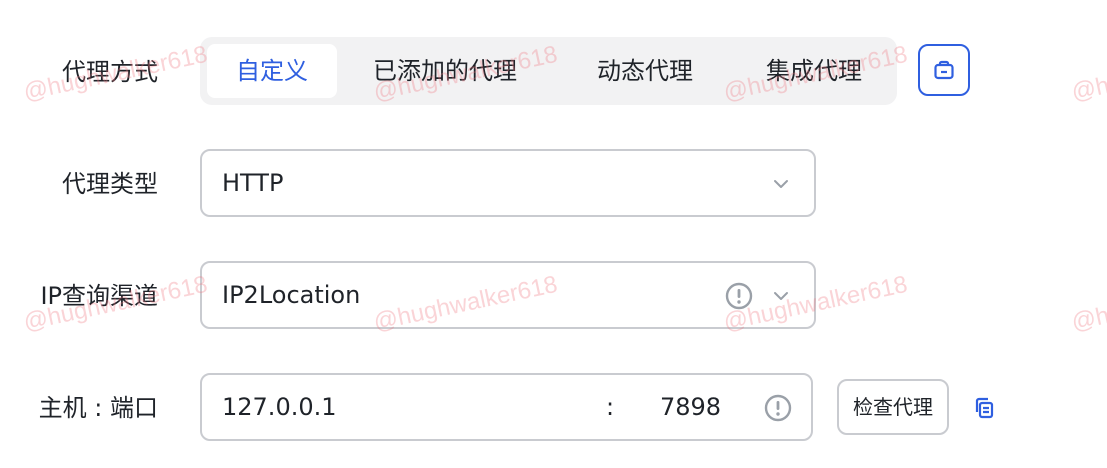 This screenshot has height=468, width=1107. I want to click on proxy-store-button, so click(944, 70).